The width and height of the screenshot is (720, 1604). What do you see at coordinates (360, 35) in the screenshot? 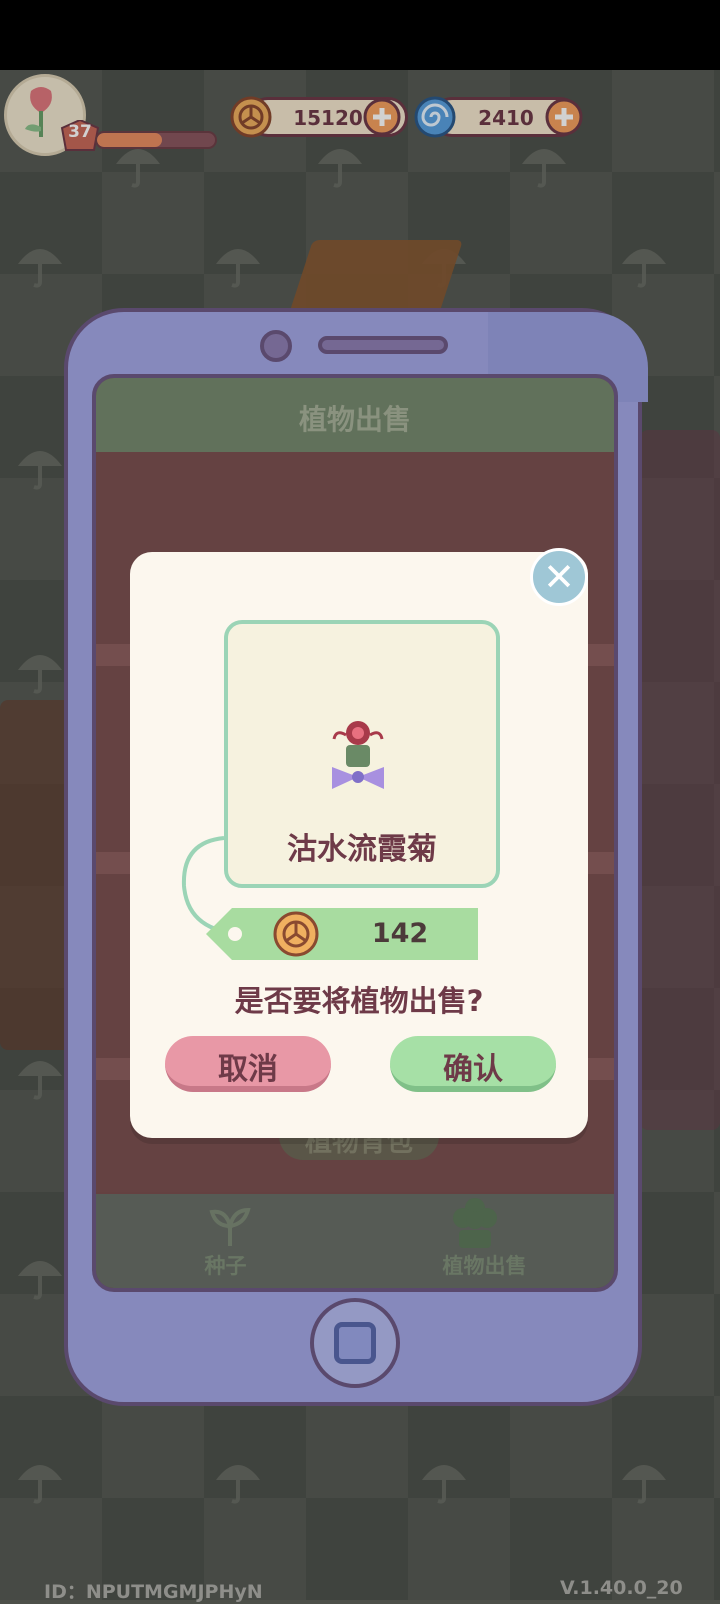
I see `status-bar` at bounding box center [360, 35].